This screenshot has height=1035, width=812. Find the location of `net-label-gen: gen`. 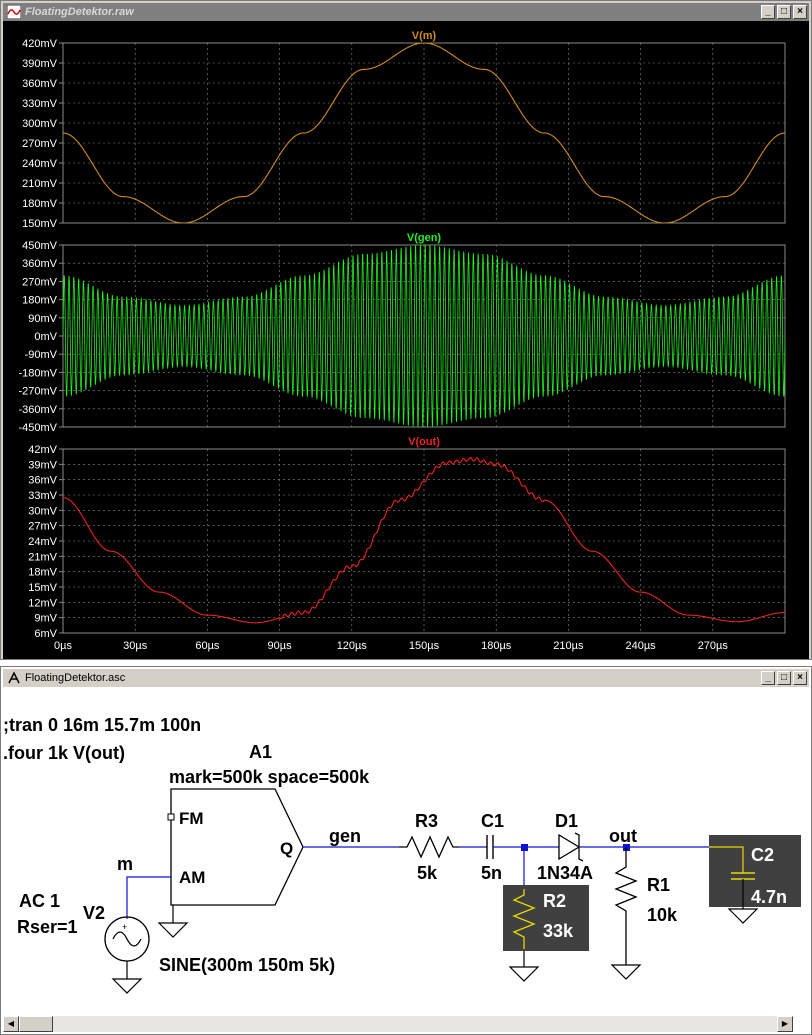

net-label-gen: gen is located at coordinates (345, 836).